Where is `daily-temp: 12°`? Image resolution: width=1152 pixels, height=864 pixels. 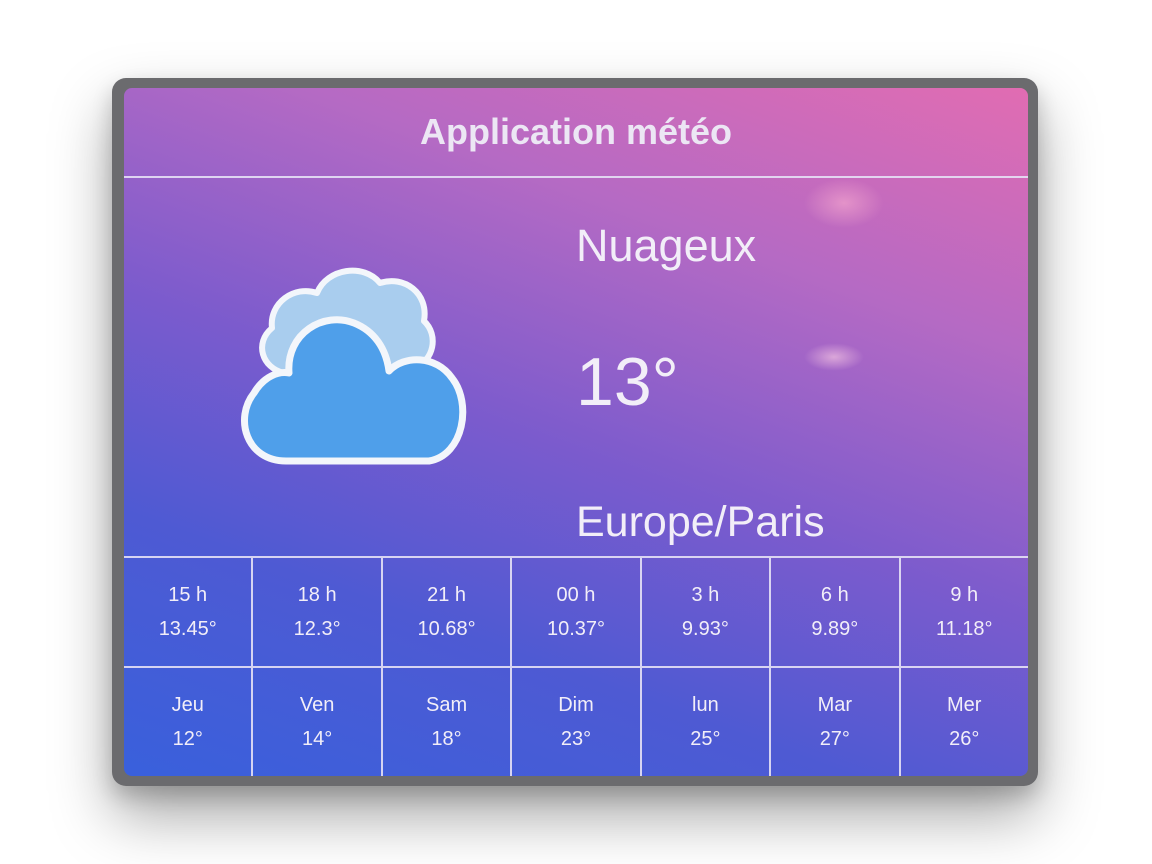 daily-temp: 12° is located at coordinates (187, 739).